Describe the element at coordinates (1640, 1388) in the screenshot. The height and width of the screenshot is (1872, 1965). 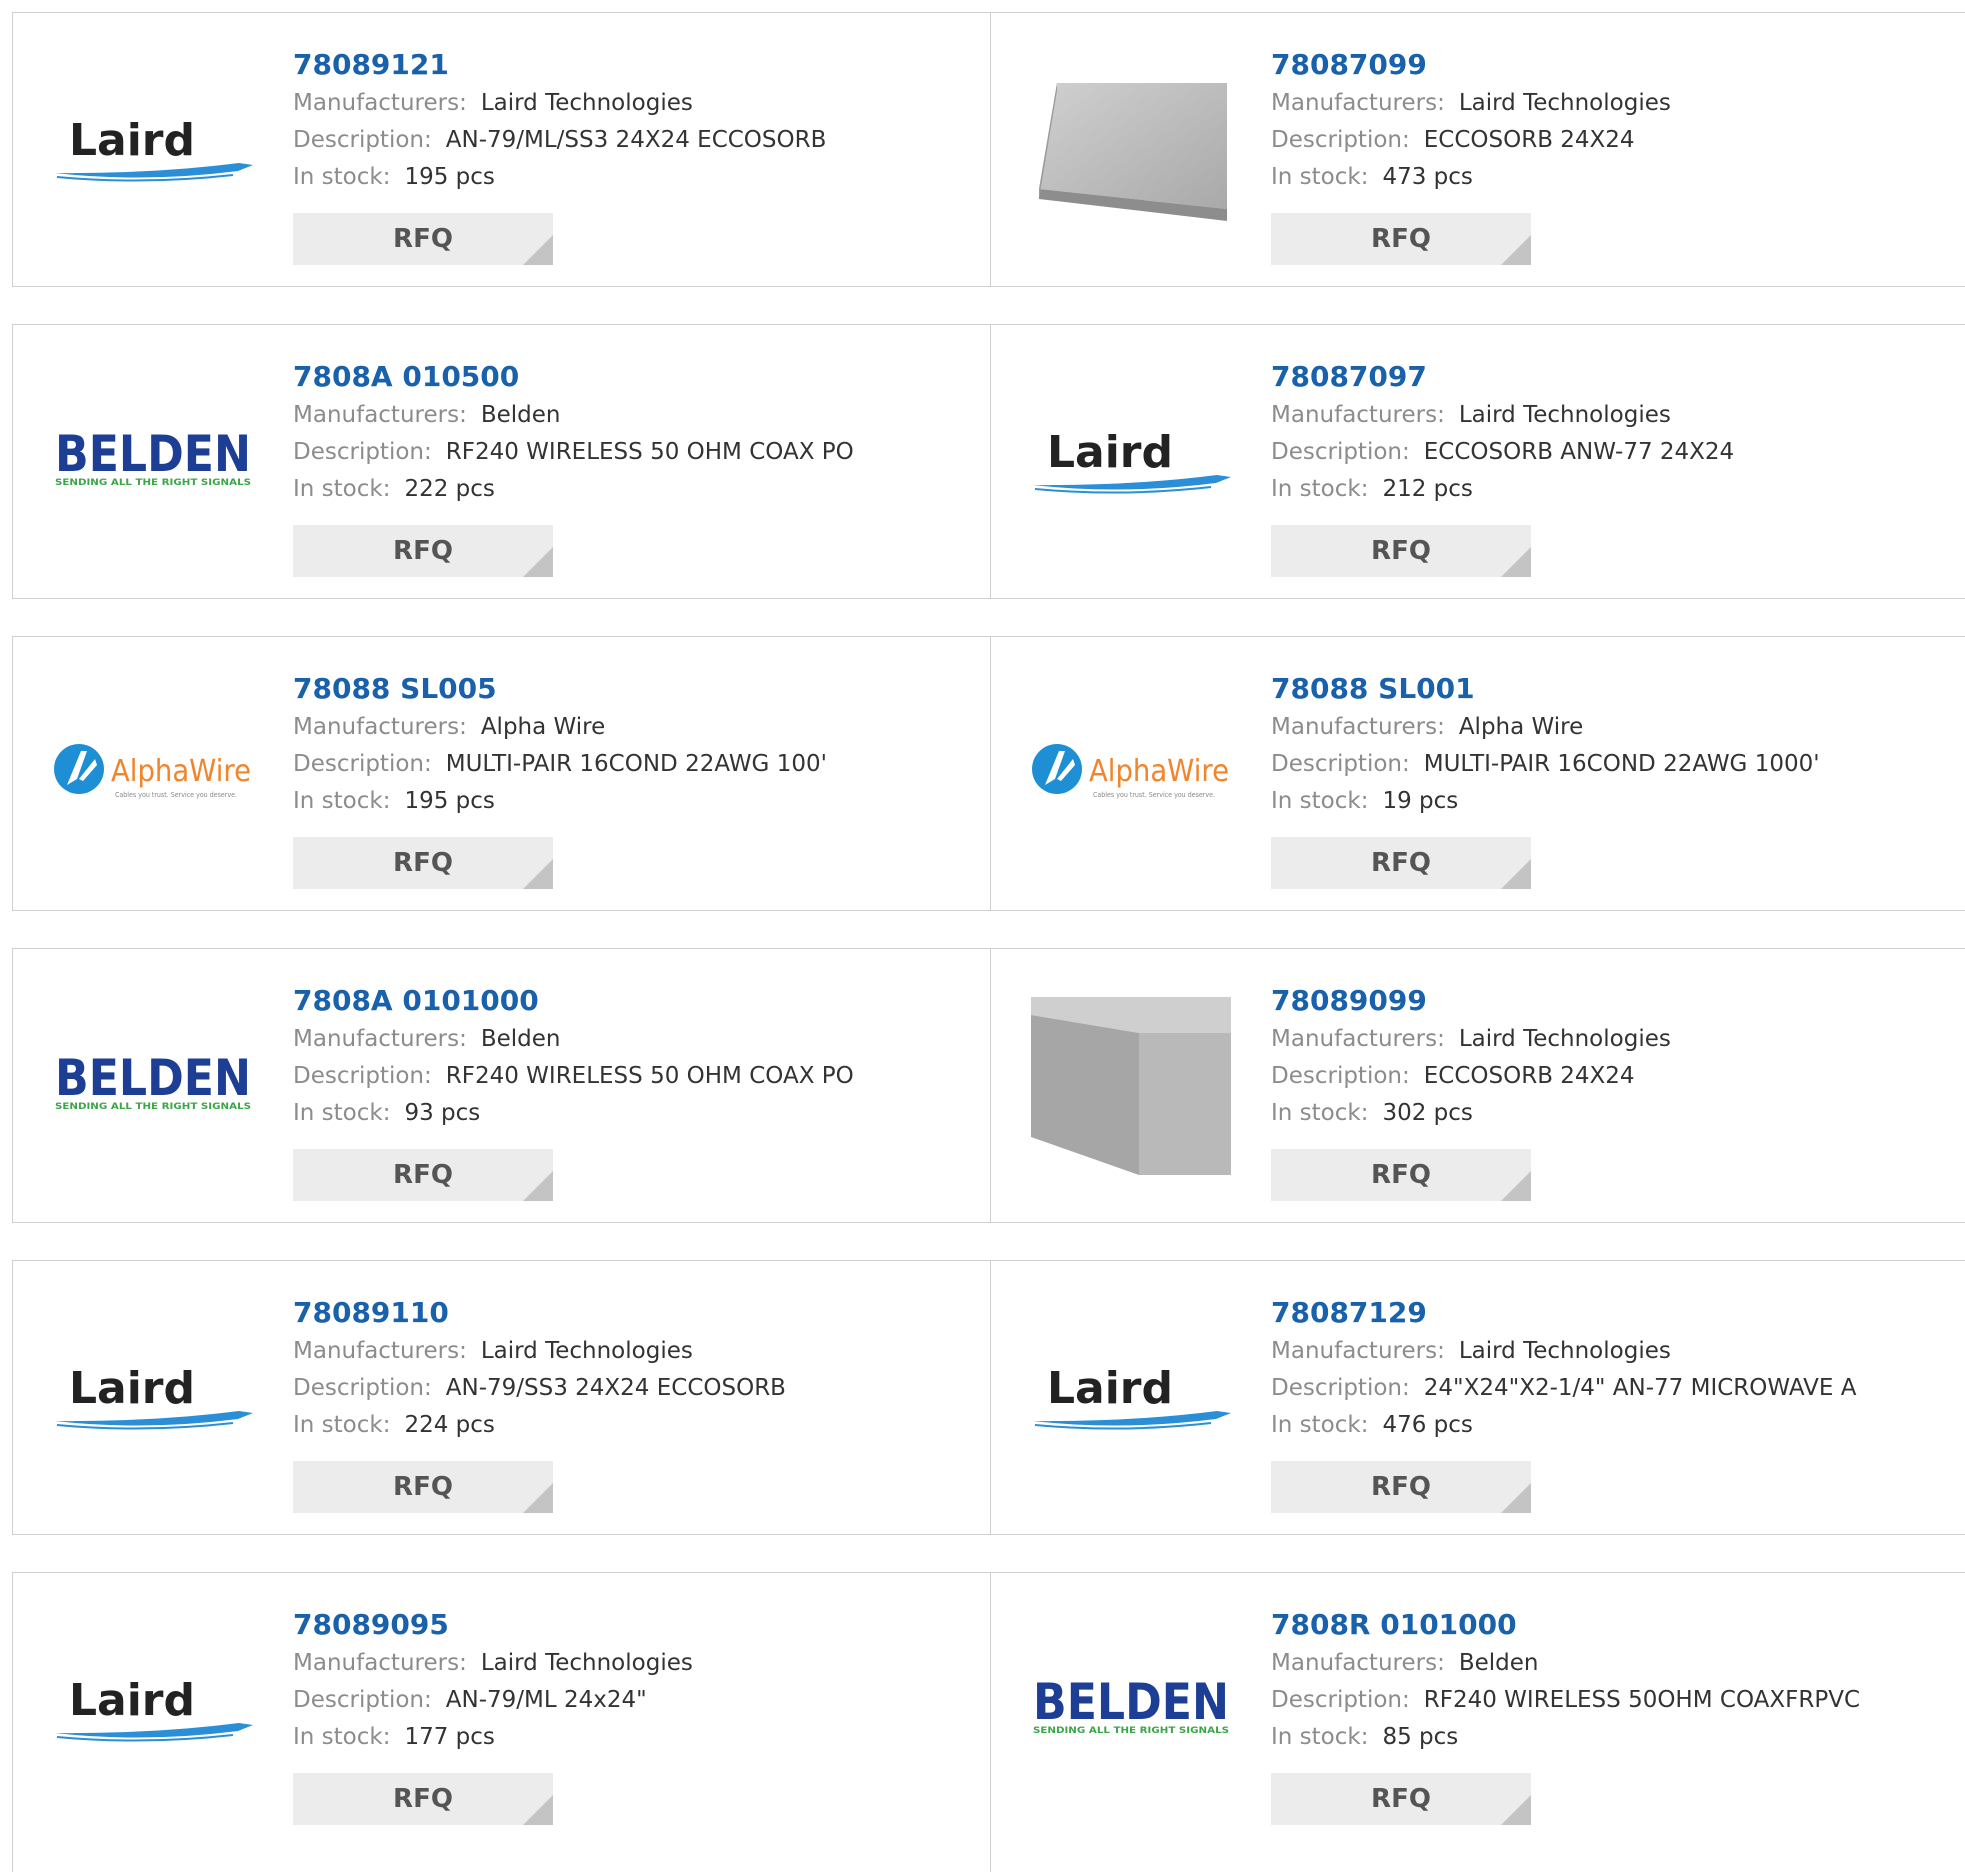
I see `description-value: 24"X24"X2-1/4" AN-77 MICROWAVE A` at that location.